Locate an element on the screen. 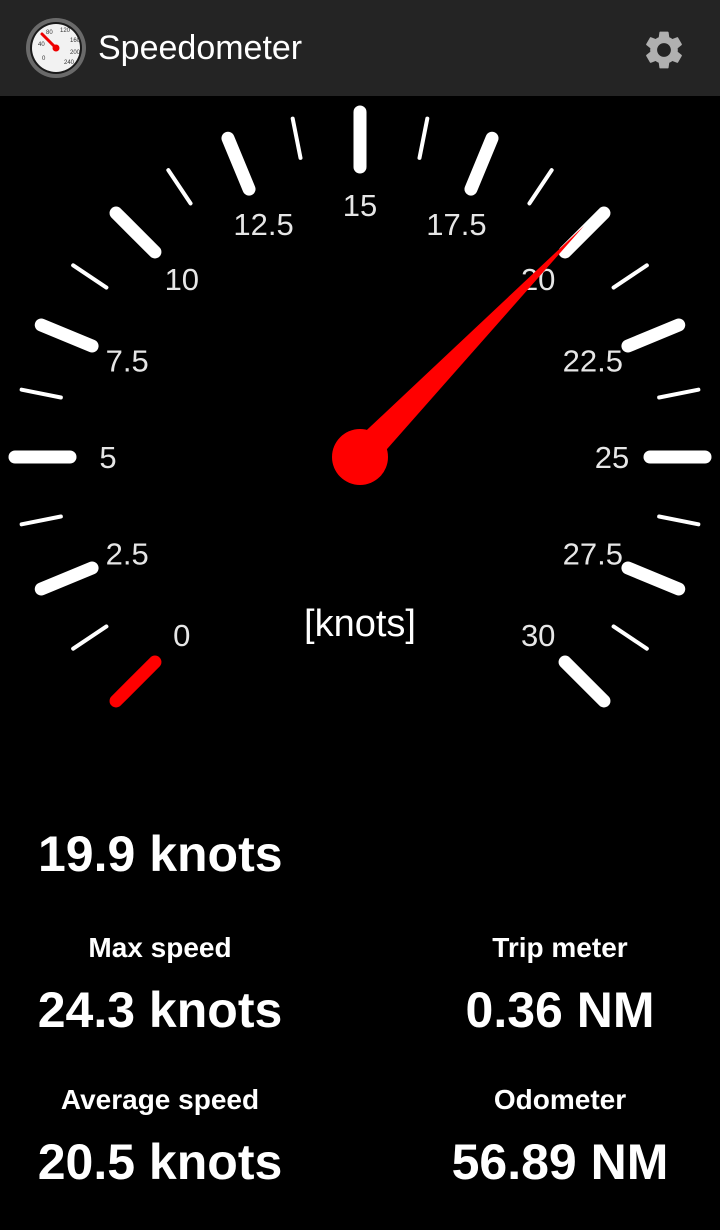  tick-label: 2.5 is located at coordinates (127, 553).